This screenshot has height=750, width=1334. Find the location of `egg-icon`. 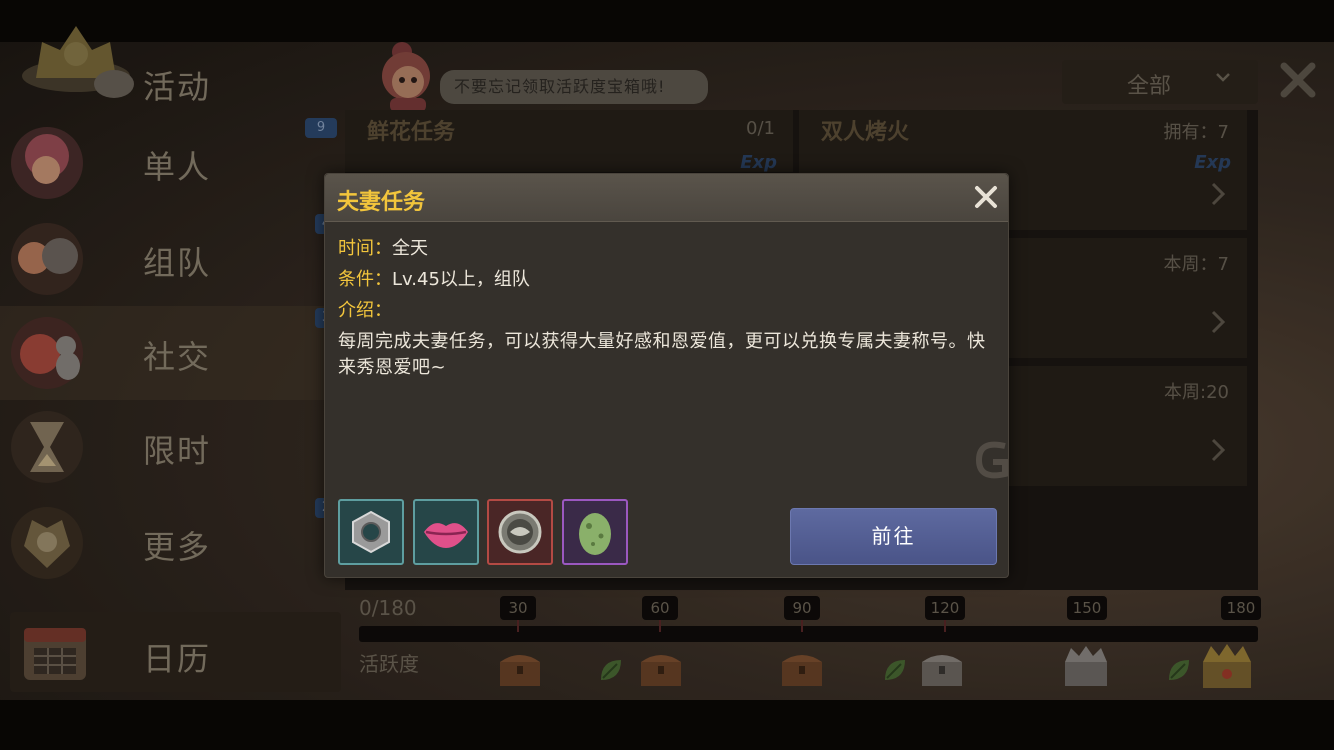

egg-icon is located at coordinates (595, 534).